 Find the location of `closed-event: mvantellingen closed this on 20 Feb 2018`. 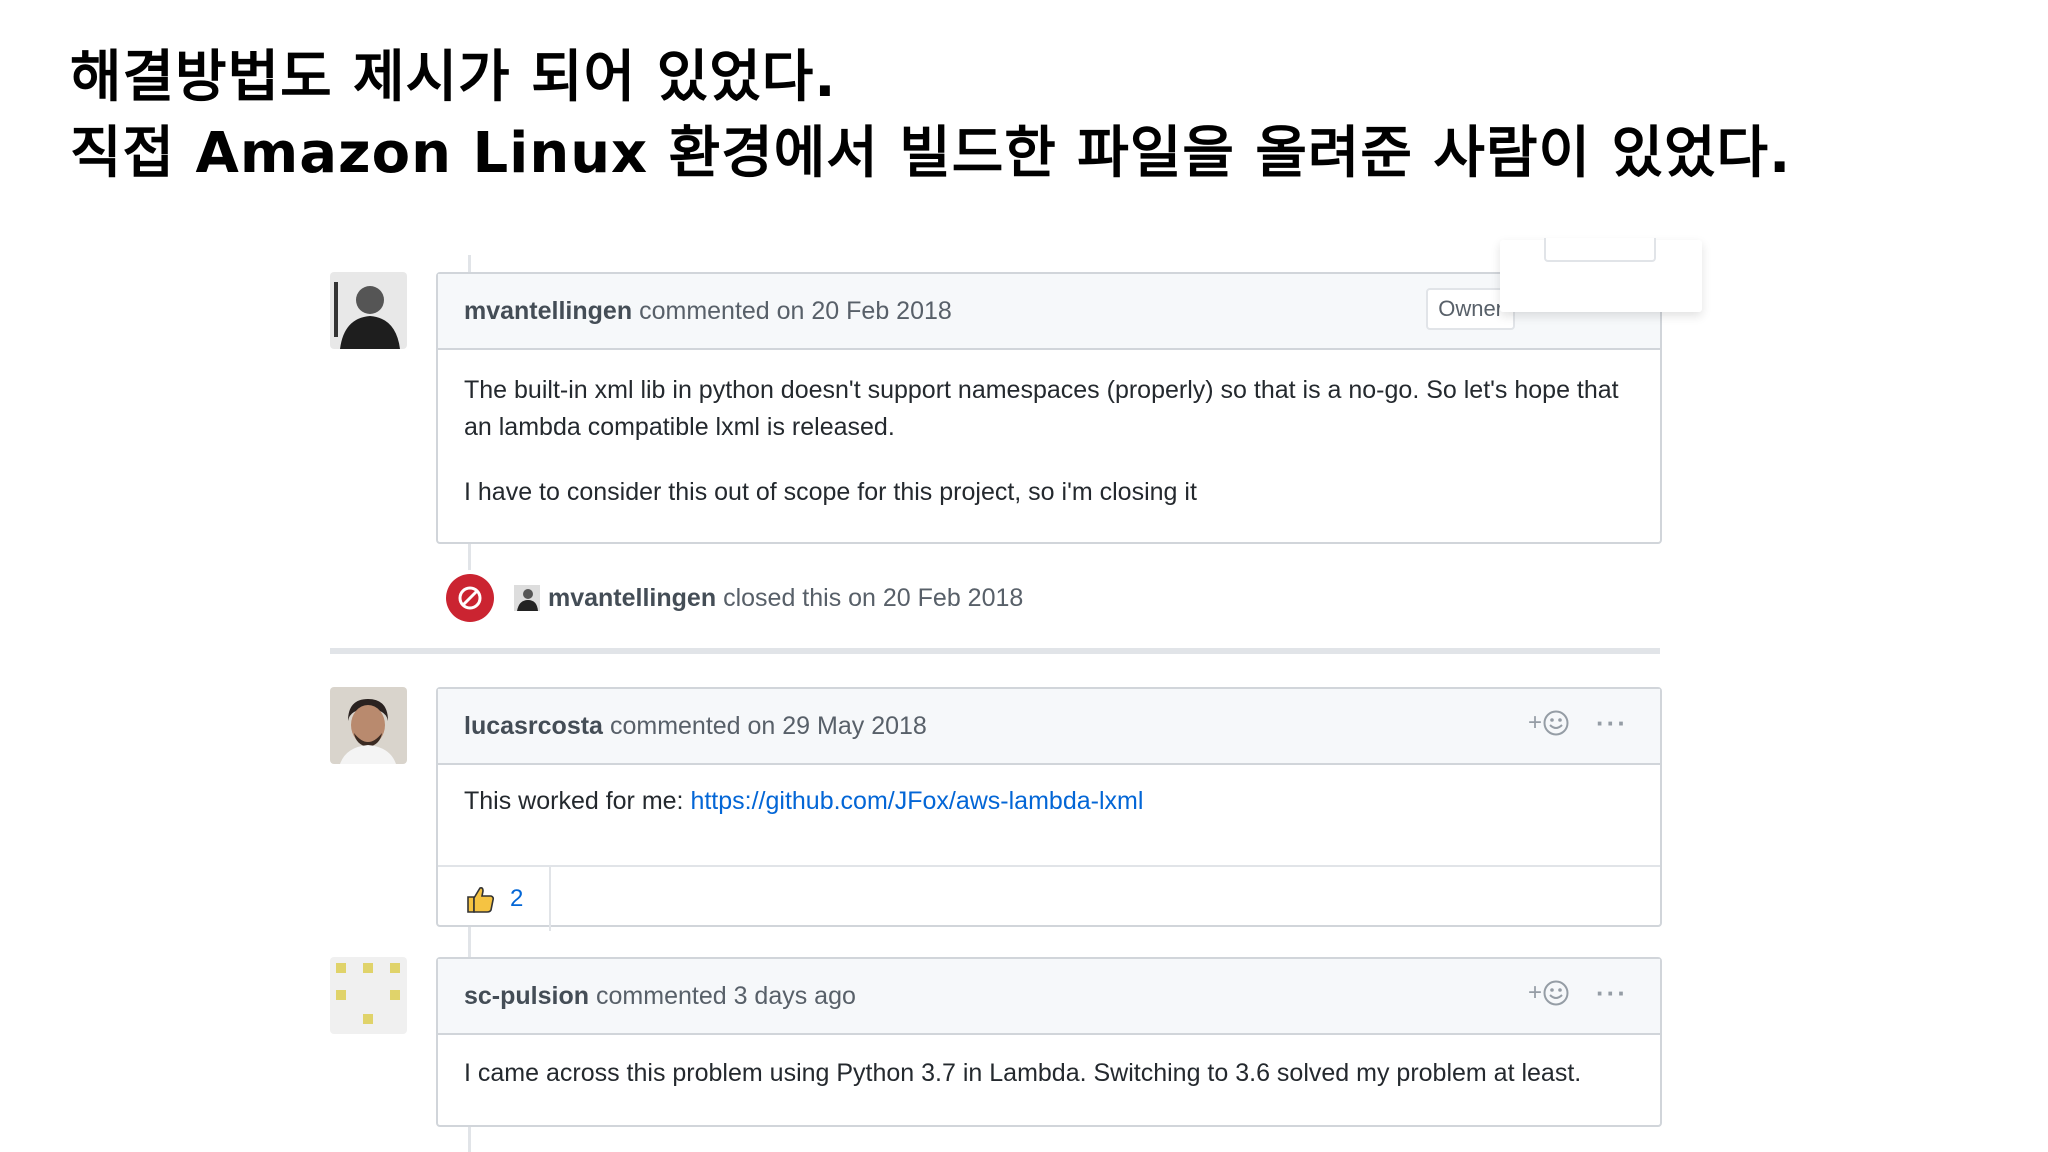

closed-event: mvantellingen closed this on 20 Feb 2018 is located at coordinates (734, 598).